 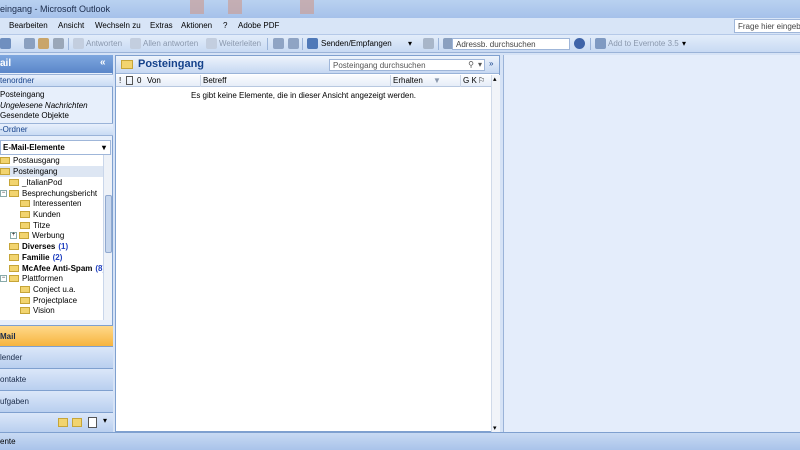 What do you see at coordinates (312, 43) in the screenshot?
I see `send-receive-icon` at bounding box center [312, 43].